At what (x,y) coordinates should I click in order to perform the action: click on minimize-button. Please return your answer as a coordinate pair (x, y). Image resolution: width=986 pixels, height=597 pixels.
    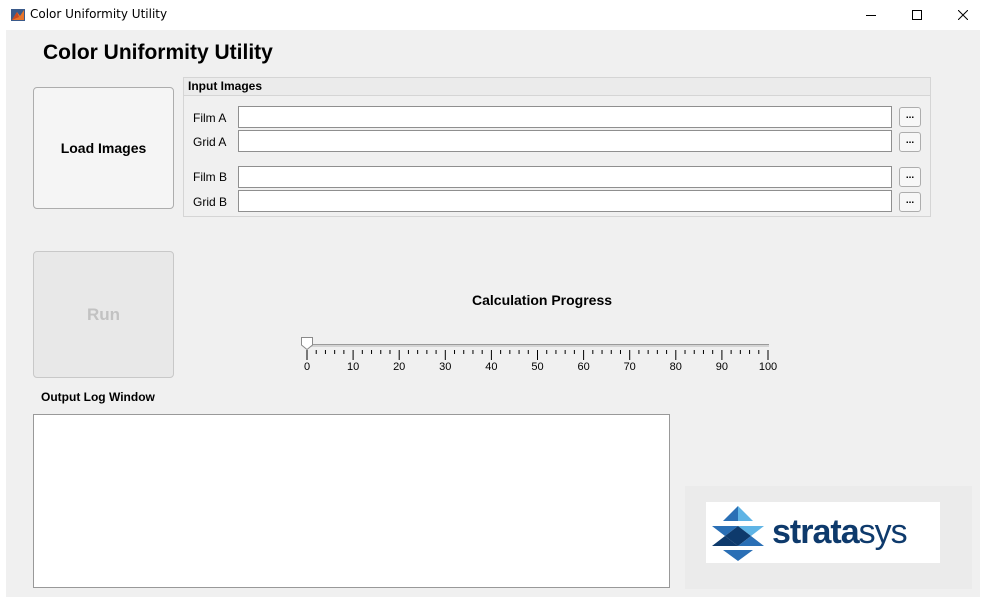
    Looking at the image, I should click on (871, 15).